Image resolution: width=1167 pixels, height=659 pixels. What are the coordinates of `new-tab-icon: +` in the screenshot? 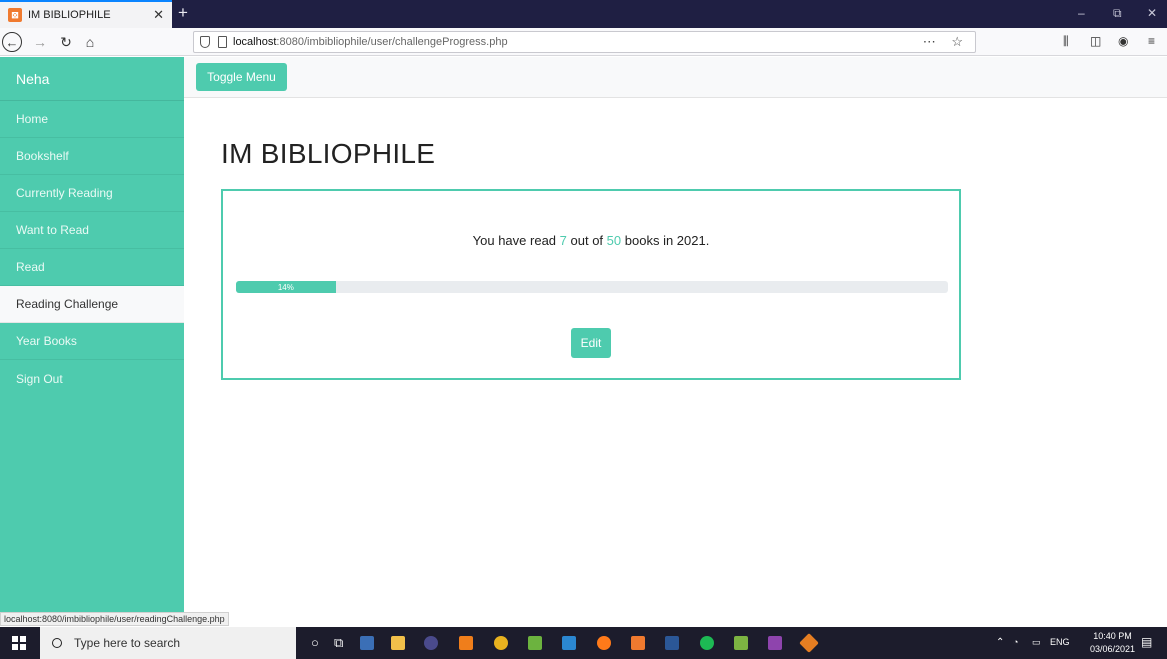 It's located at (183, 13).